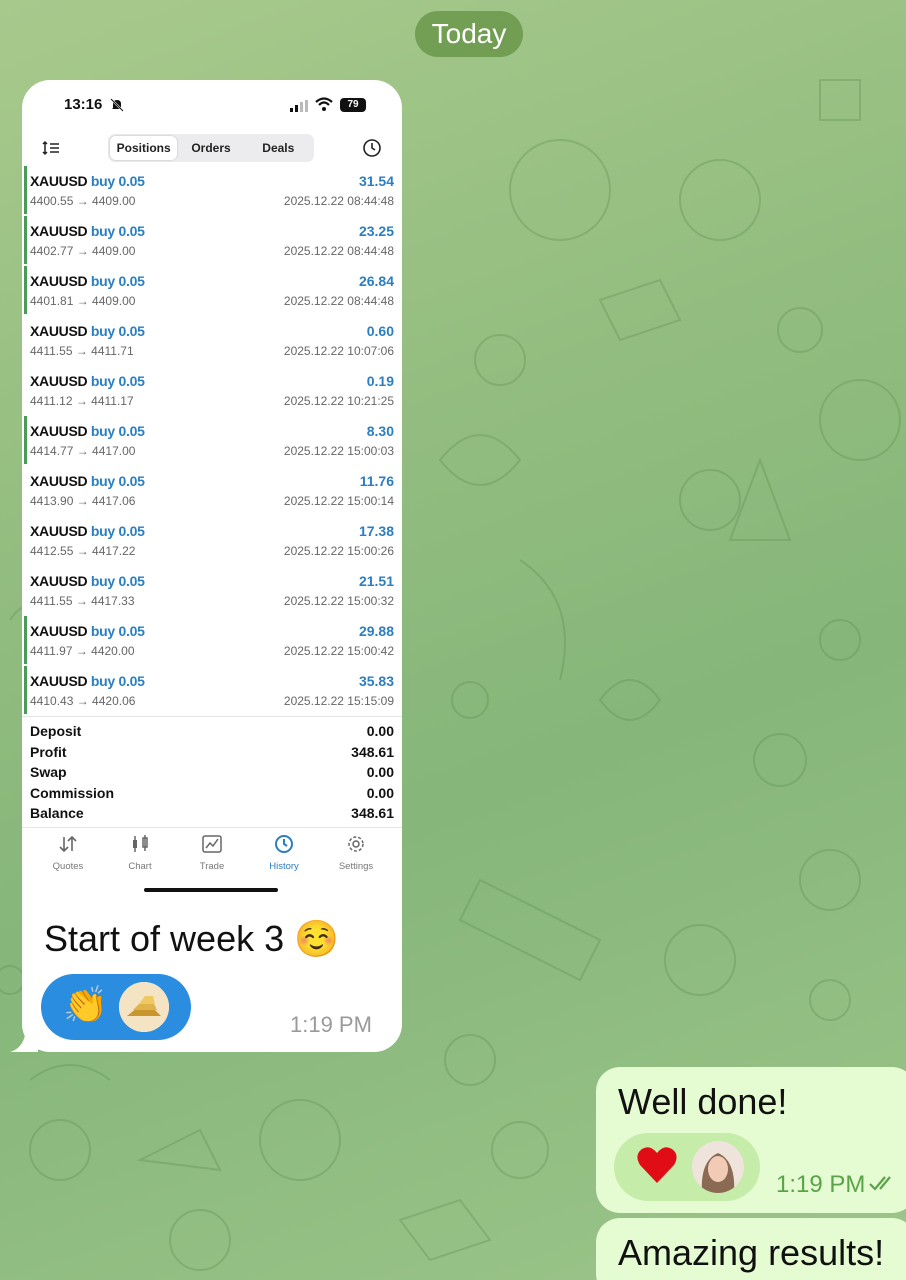  I want to click on position-prices: 4414.77 → 4417.00, so click(83, 451).